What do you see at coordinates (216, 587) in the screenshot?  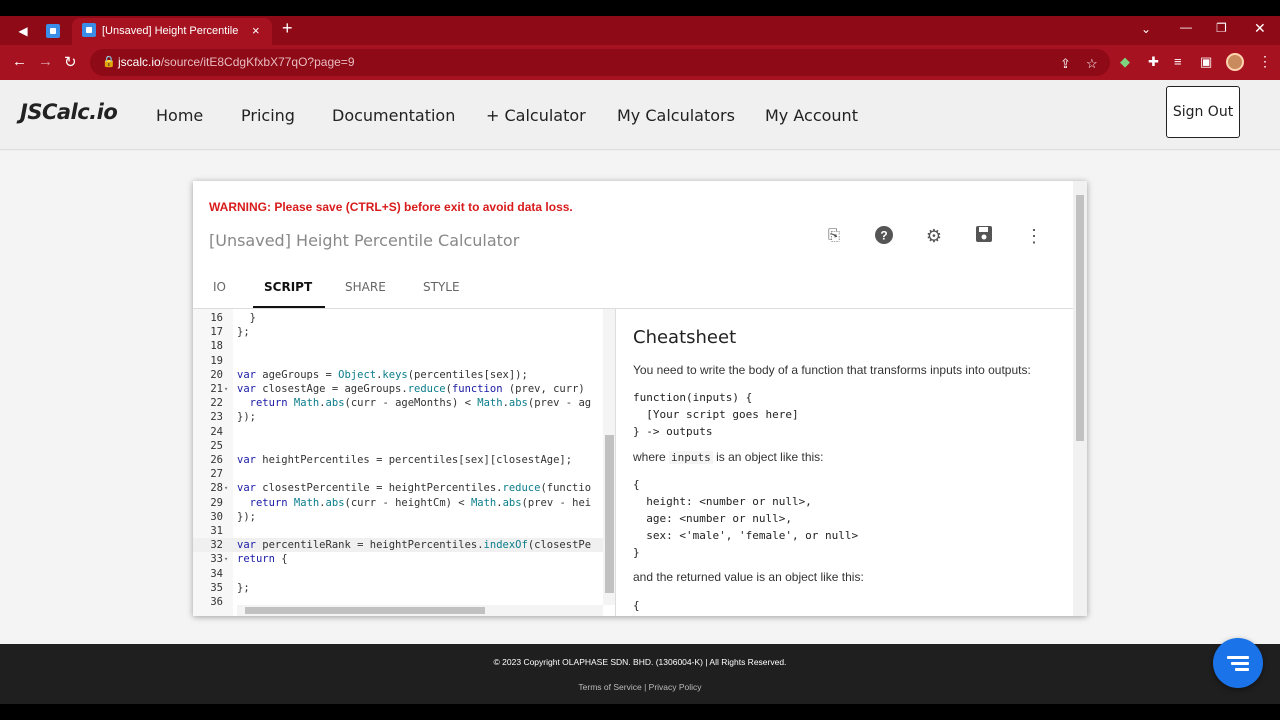 I see `line-number: 35` at bounding box center [216, 587].